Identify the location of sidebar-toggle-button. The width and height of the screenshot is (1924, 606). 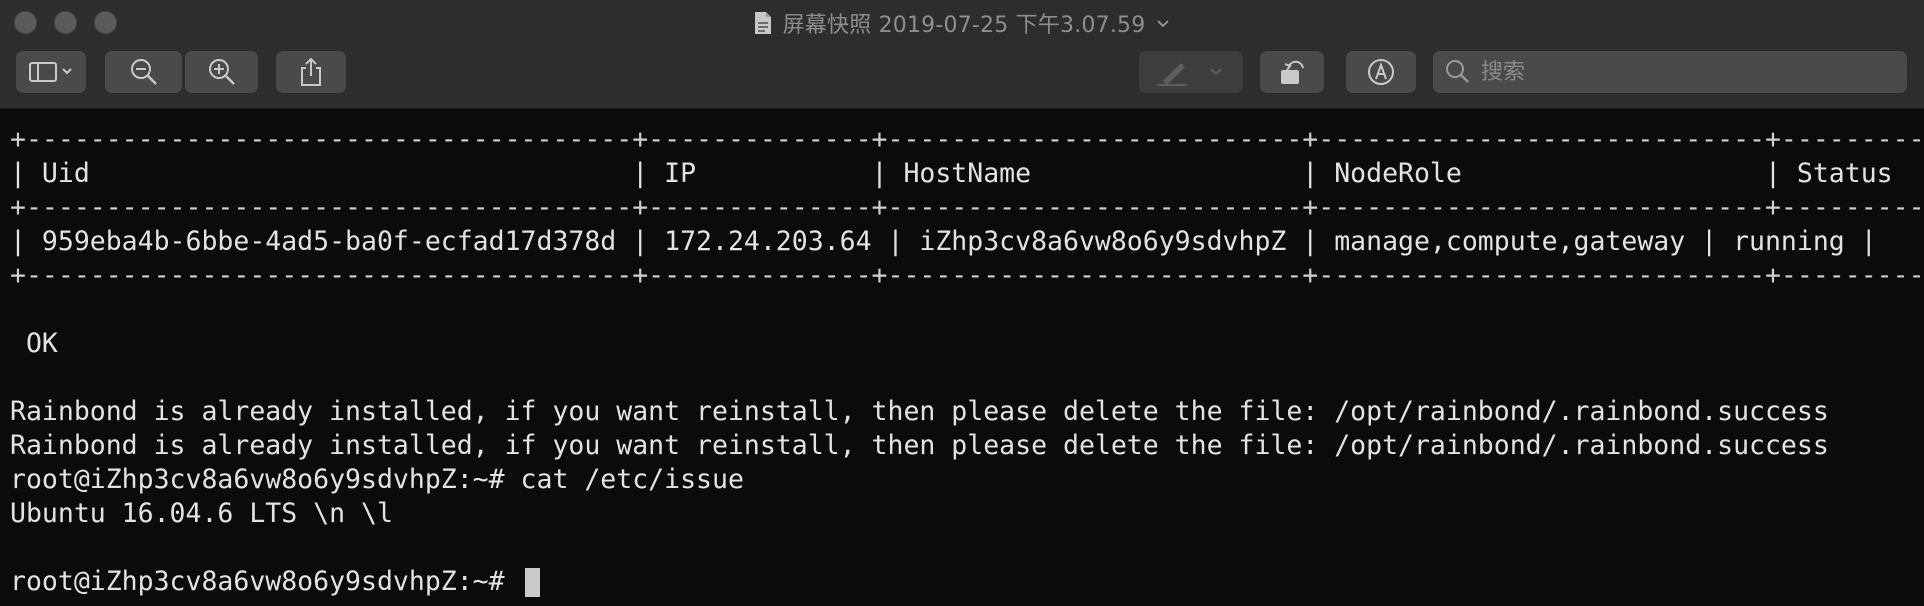
(51, 72).